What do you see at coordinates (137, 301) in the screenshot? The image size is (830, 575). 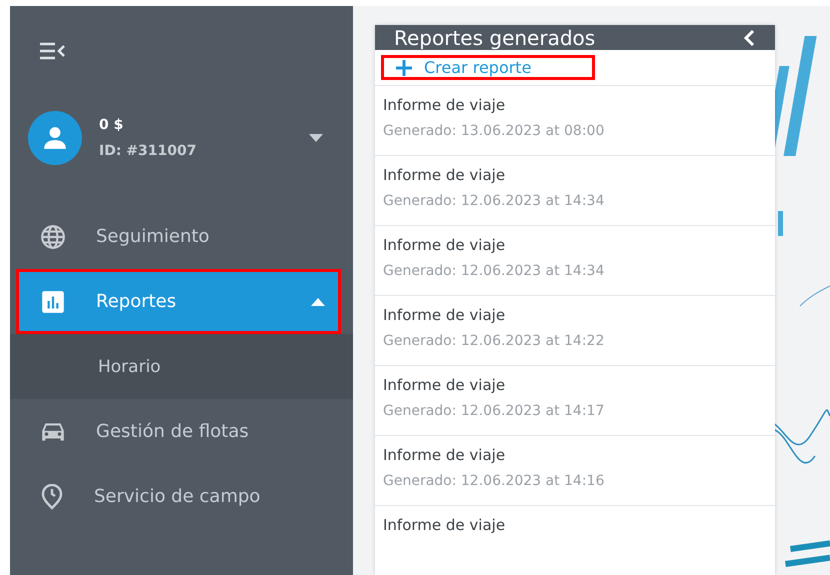 I see `nav-label: Reportes` at bounding box center [137, 301].